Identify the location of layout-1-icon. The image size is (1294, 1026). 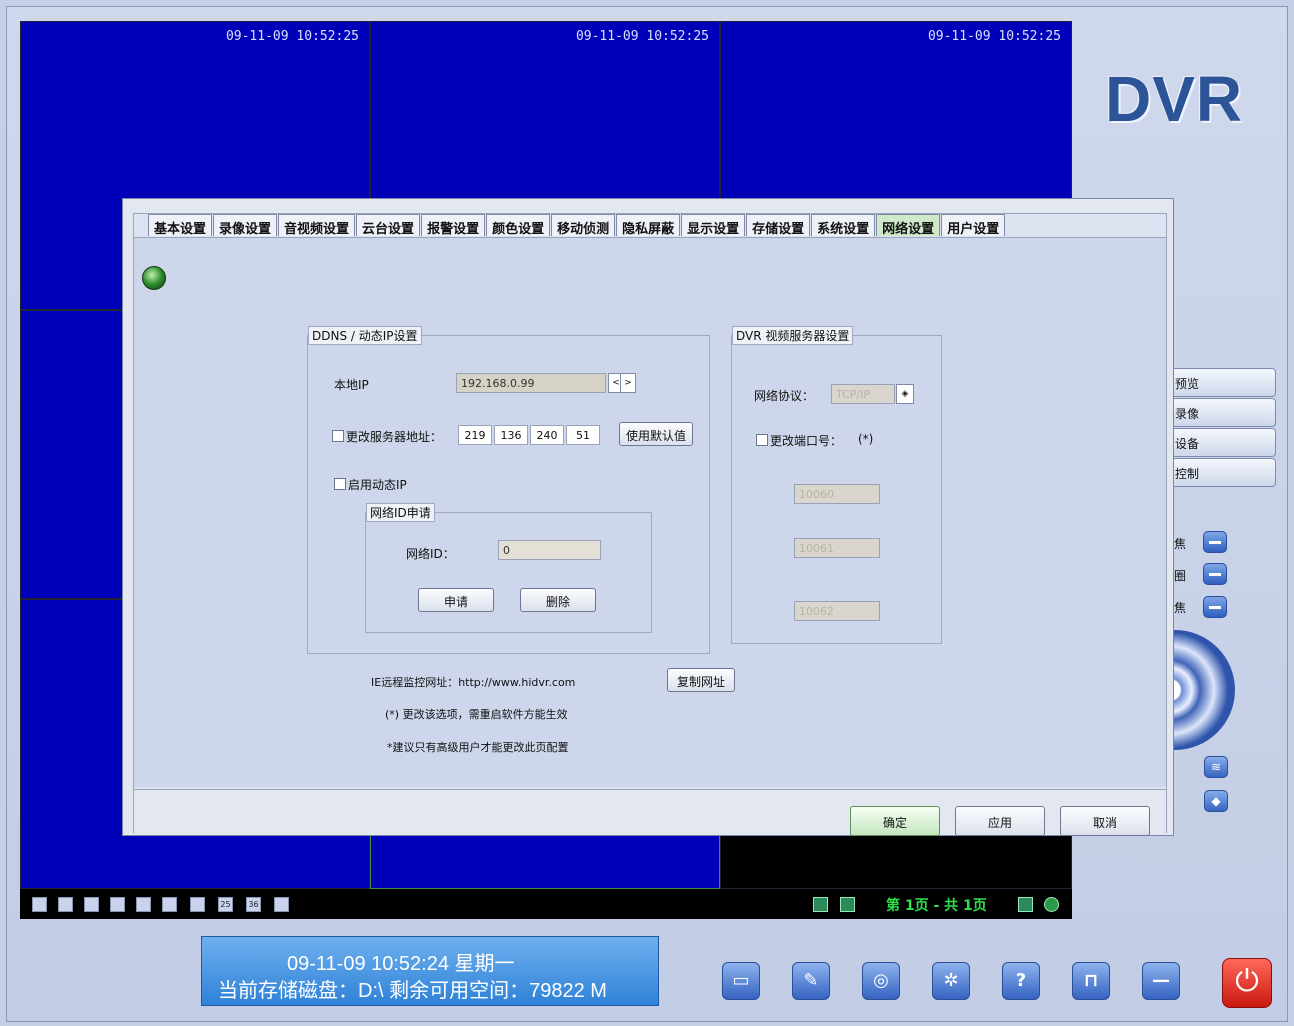
(39, 904).